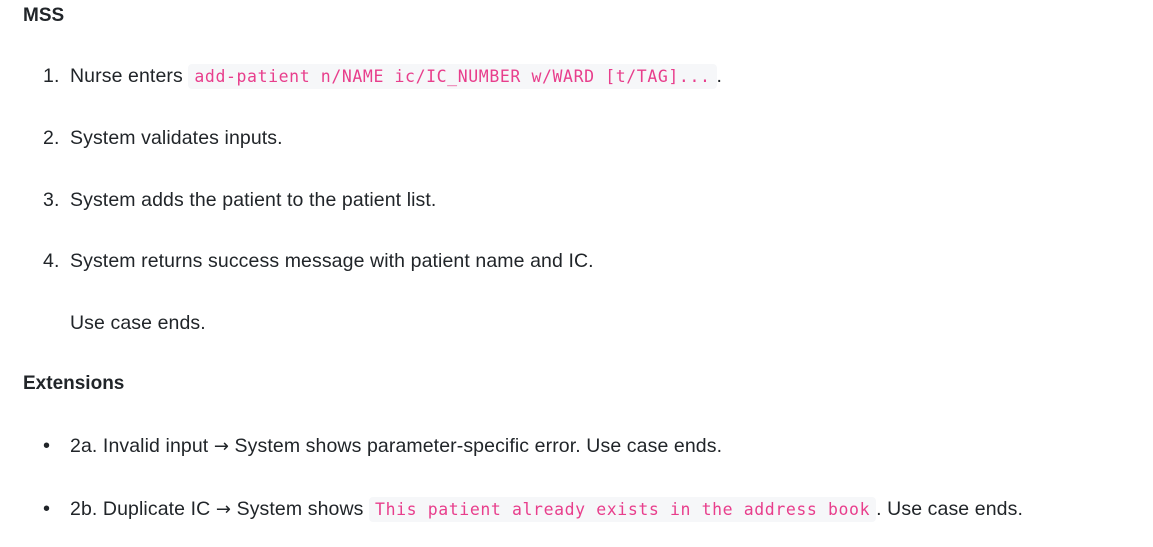  What do you see at coordinates (126, 76) in the screenshot?
I see `step-text-before: Nurse enters` at bounding box center [126, 76].